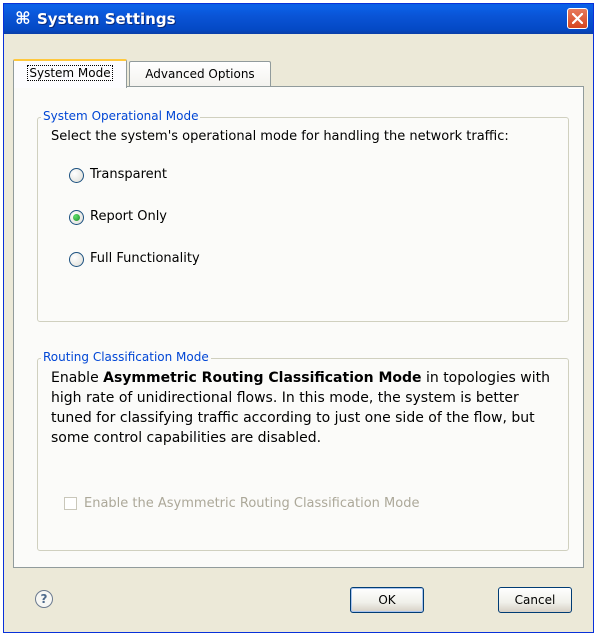 The image size is (609, 637). What do you see at coordinates (128, 174) in the screenshot?
I see `radio-label: Transparent` at bounding box center [128, 174].